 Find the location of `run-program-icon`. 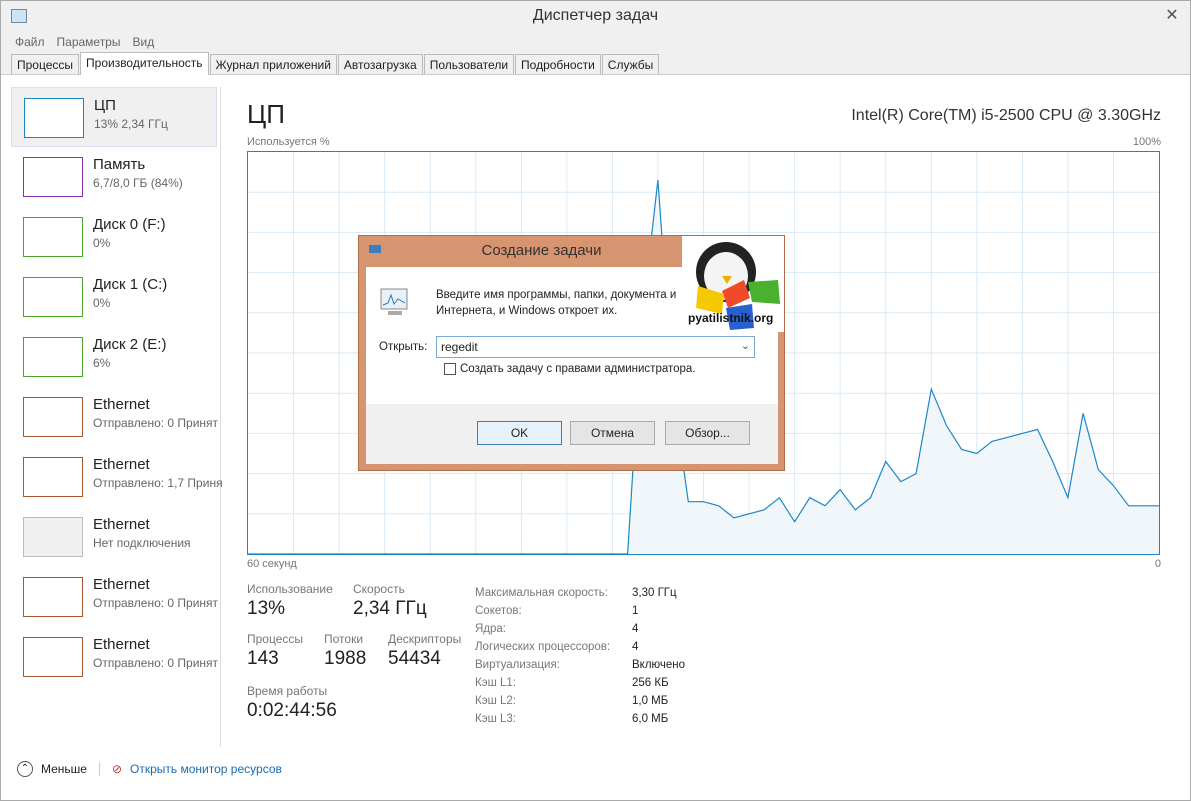

run-program-icon is located at coordinates (394, 301).